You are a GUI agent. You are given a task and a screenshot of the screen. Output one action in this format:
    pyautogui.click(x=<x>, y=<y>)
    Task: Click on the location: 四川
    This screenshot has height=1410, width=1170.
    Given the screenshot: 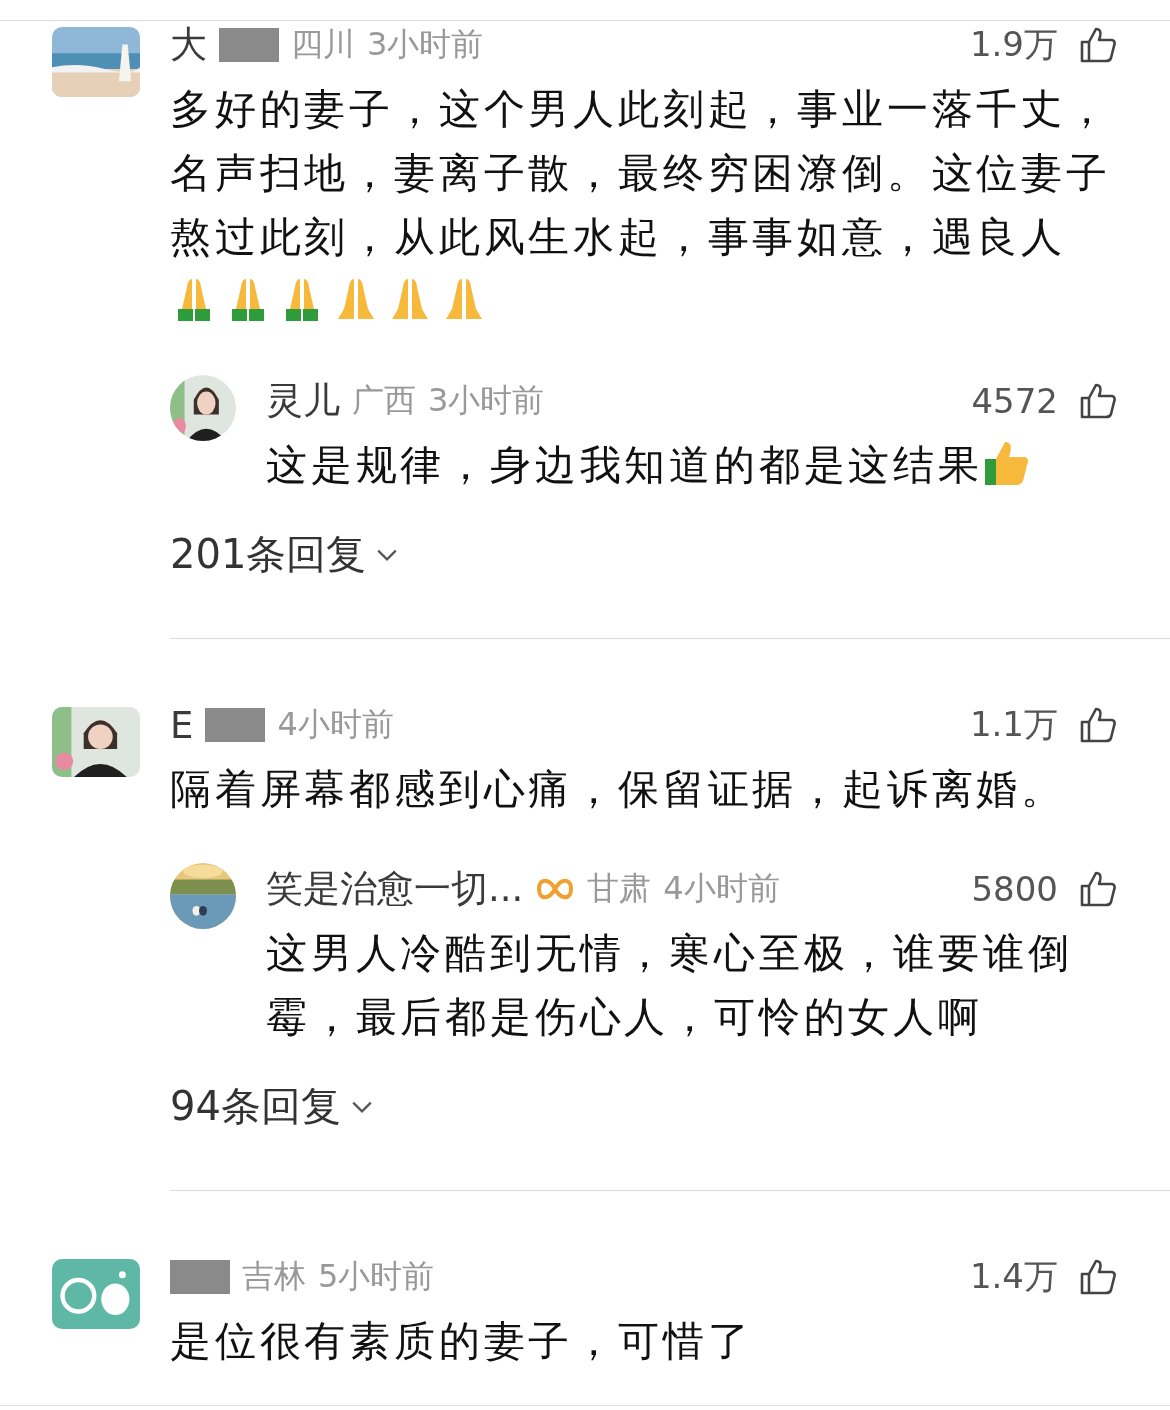 What is the action you would take?
    pyautogui.click(x=323, y=44)
    